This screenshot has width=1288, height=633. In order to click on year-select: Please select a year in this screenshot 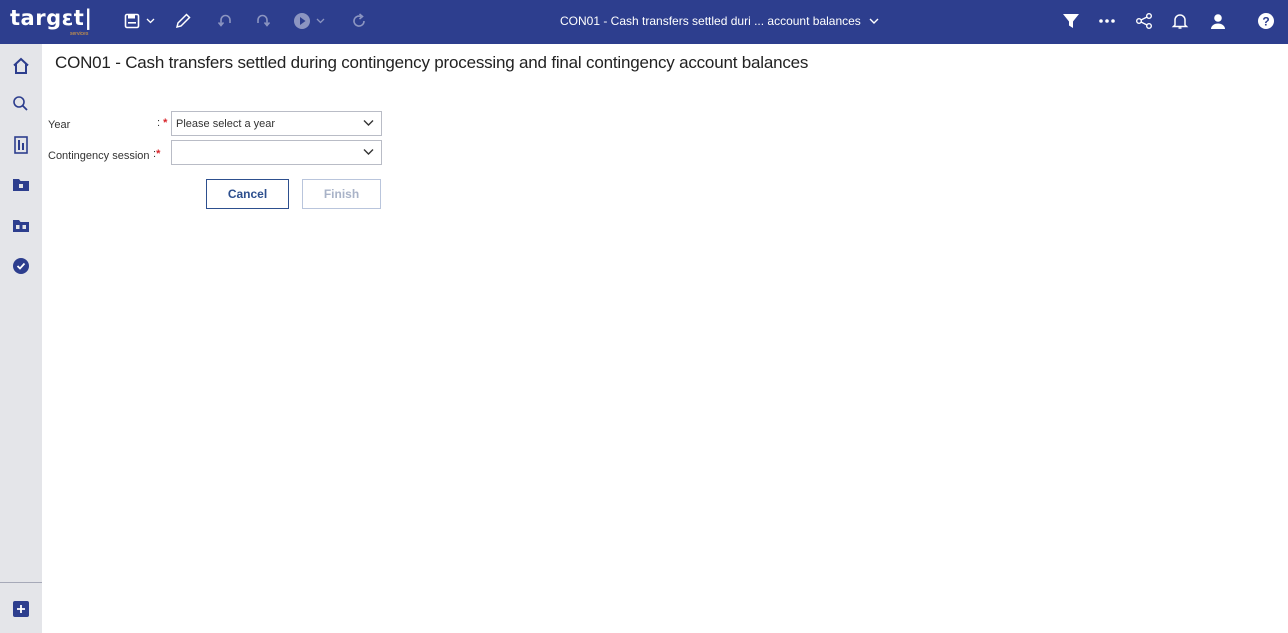, I will do `click(276, 123)`.